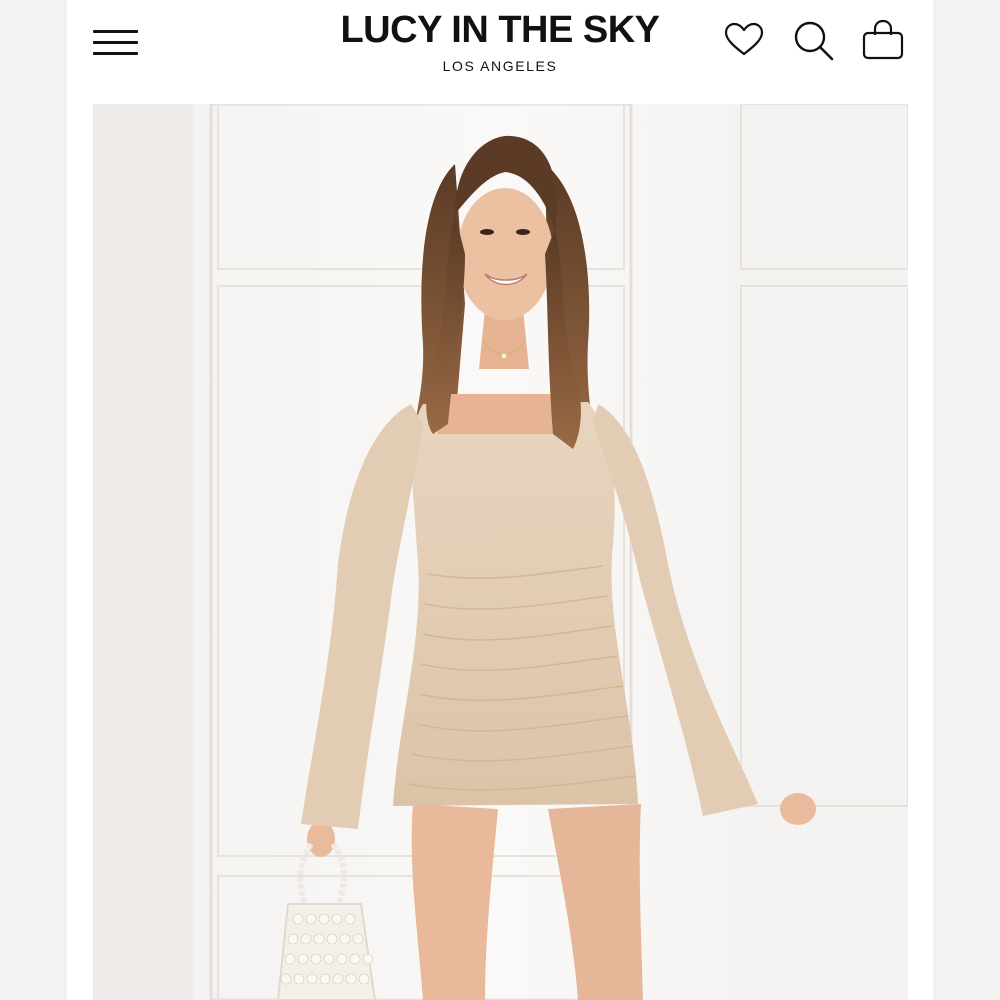 Image resolution: width=1000 pixels, height=1000 pixels. Describe the element at coordinates (115, 31) in the screenshot. I see `hamburger-menu-icon` at that location.